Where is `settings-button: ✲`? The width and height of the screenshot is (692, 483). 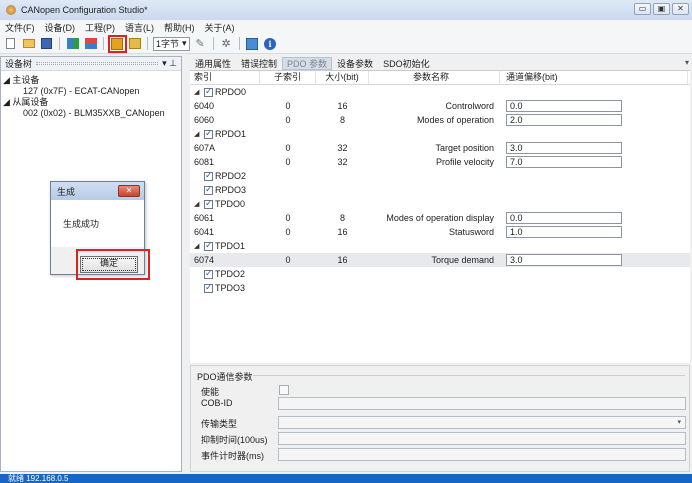 settings-button: ✲ is located at coordinates (226, 43).